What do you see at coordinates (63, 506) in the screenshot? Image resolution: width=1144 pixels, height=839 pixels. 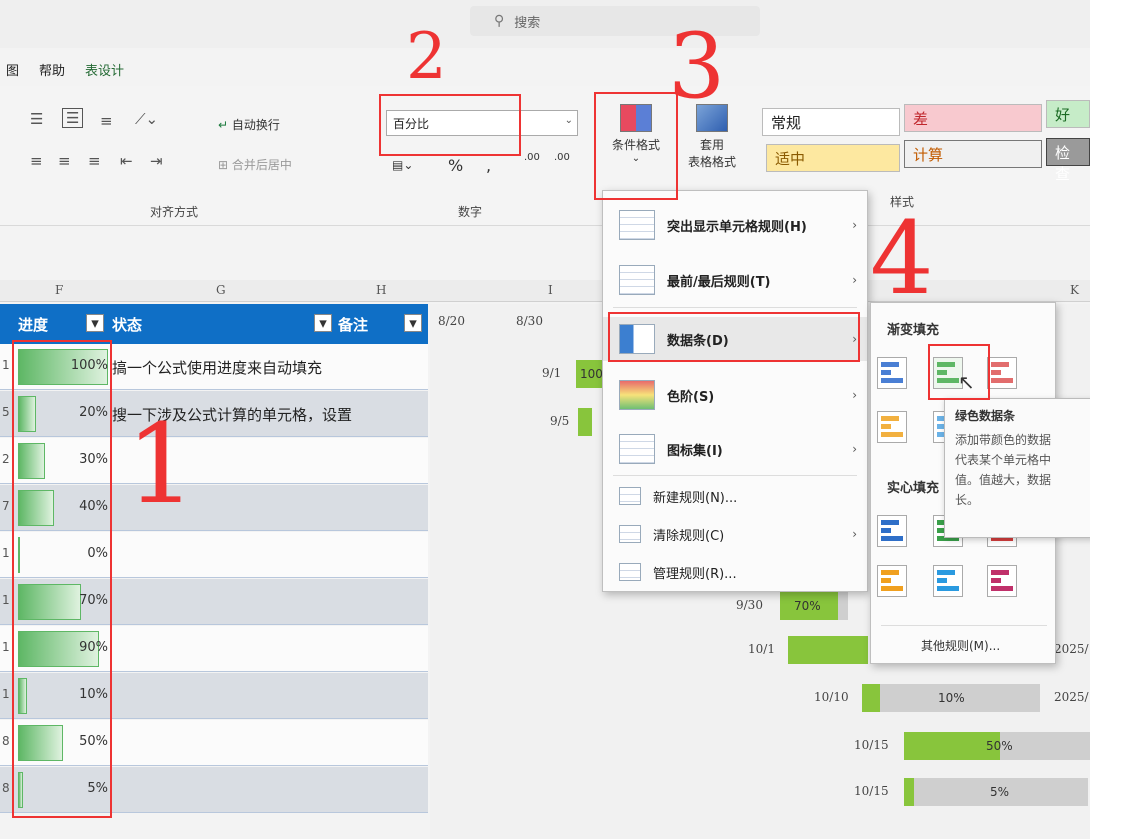 I see `progress-value: 40%` at bounding box center [63, 506].